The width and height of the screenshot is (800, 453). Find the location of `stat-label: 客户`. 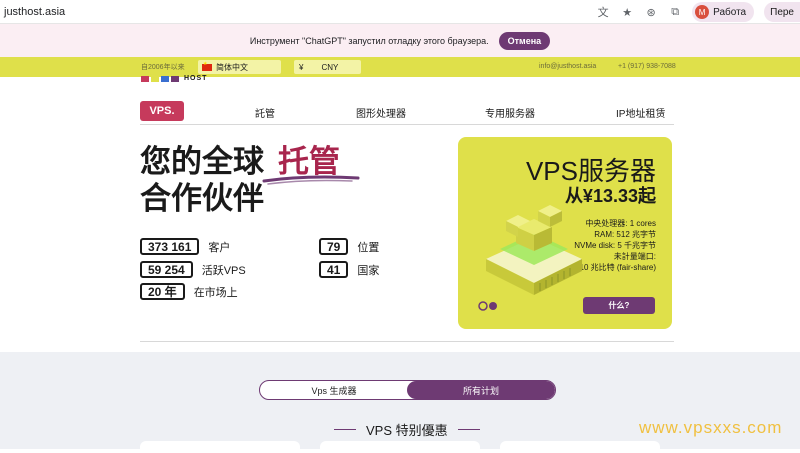

stat-label: 客户 is located at coordinates (219, 247).